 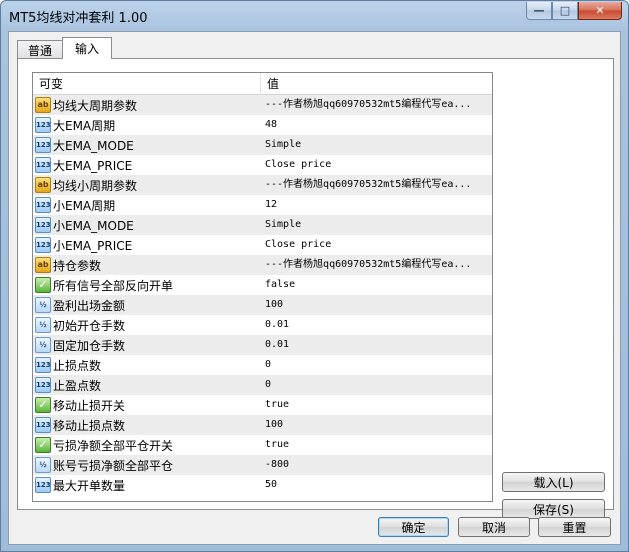 What do you see at coordinates (600, 11) in the screenshot?
I see `close-button: ✕` at bounding box center [600, 11].